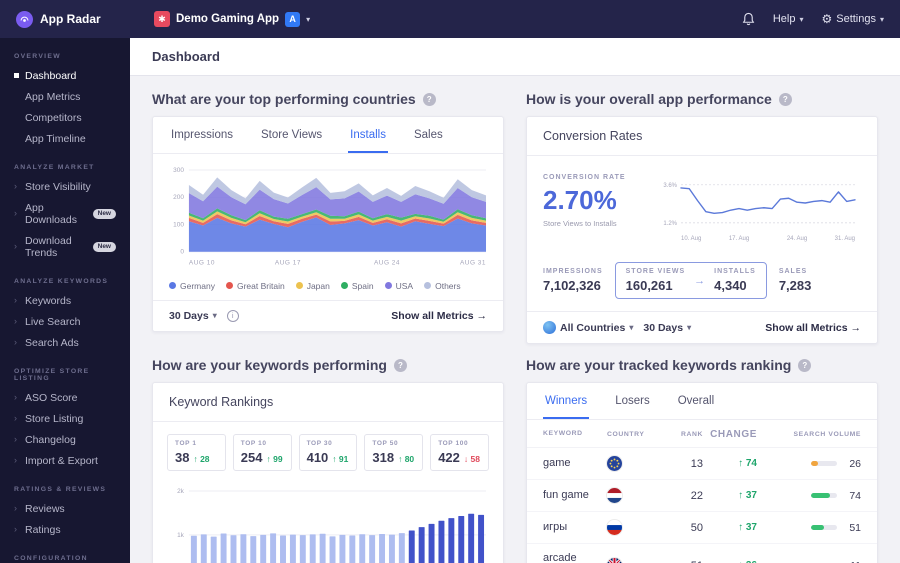  Describe the element at coordinates (453, 443) in the screenshot. I see `stat-label: TOP 100` at that location.